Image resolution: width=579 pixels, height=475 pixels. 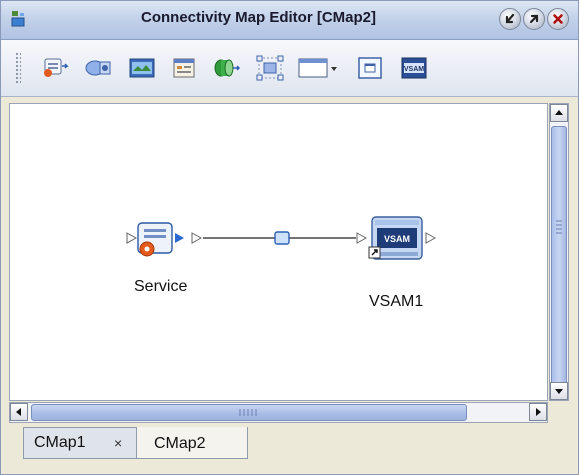 What do you see at coordinates (180, 443) in the screenshot?
I see `tab-cmap2-label: CMap2` at bounding box center [180, 443].